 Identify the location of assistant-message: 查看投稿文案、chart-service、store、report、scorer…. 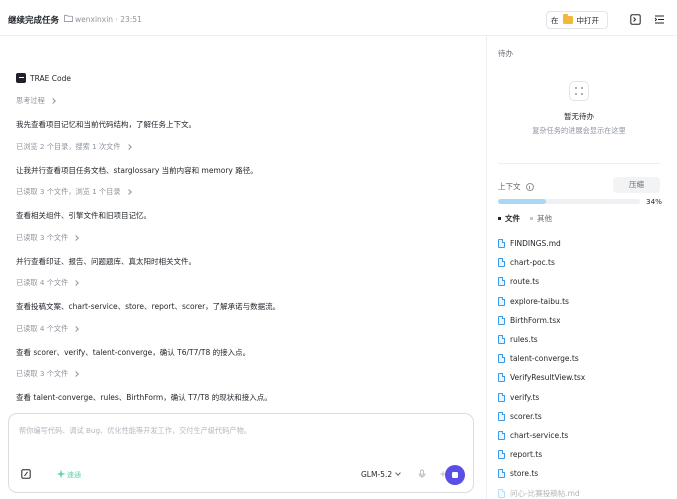
(148, 306).